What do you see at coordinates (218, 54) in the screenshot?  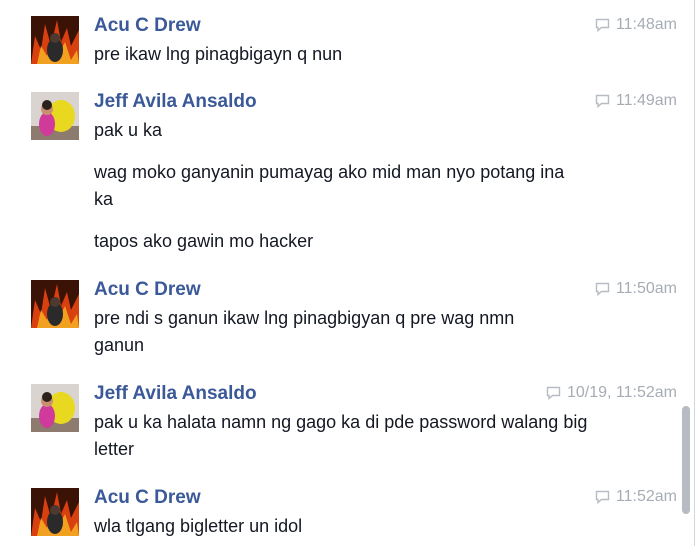 I see `message-text: pre ikaw lng pinagbigayn q nun` at bounding box center [218, 54].